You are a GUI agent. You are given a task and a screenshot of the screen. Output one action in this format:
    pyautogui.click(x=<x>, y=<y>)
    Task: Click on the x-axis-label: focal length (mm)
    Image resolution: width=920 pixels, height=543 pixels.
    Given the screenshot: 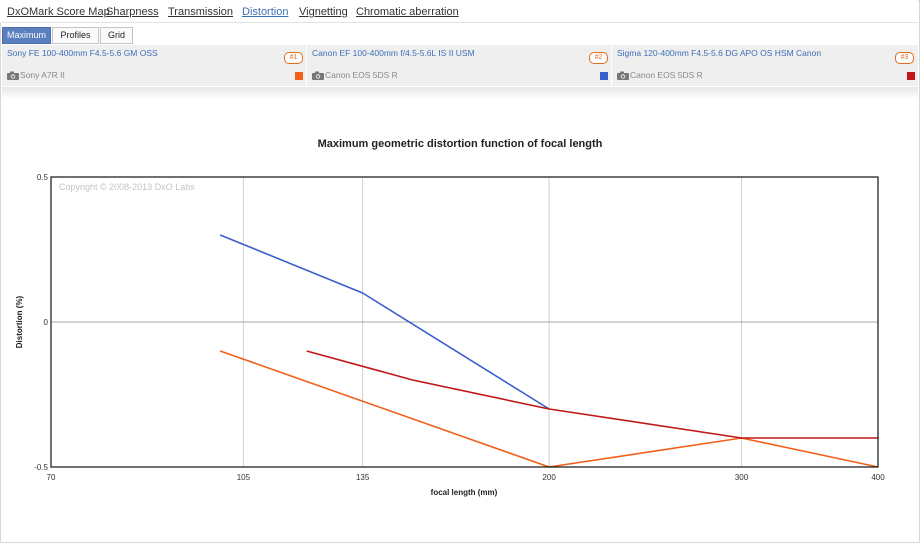 What is the action you would take?
    pyautogui.click(x=464, y=492)
    